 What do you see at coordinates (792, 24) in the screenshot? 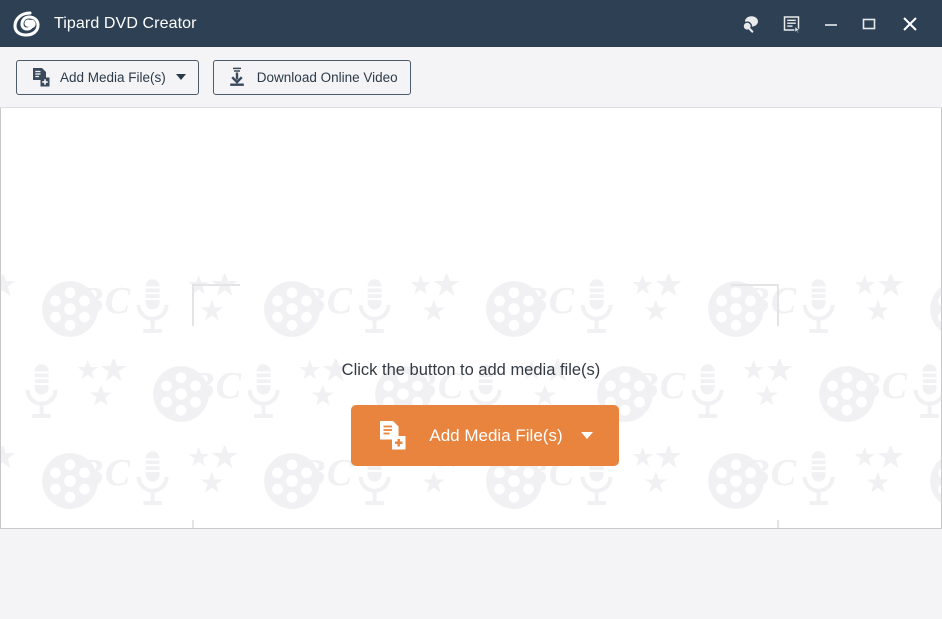
I see `menu-icon` at bounding box center [792, 24].